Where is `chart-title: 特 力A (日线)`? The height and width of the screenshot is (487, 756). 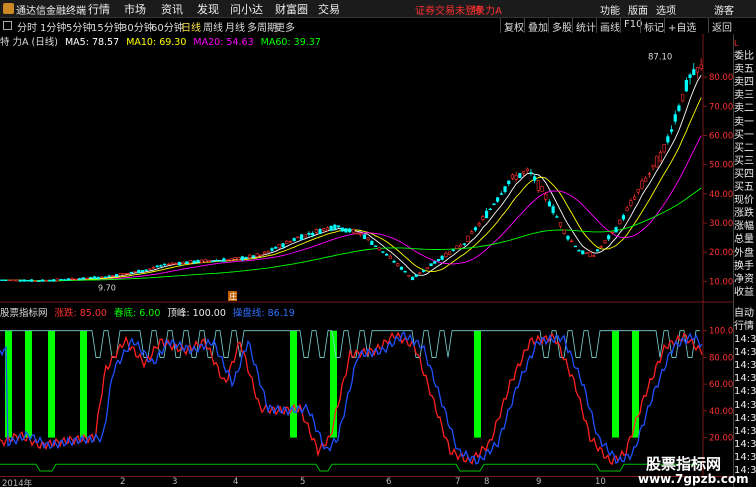
chart-title: 特 力A (日线) is located at coordinates (29, 42).